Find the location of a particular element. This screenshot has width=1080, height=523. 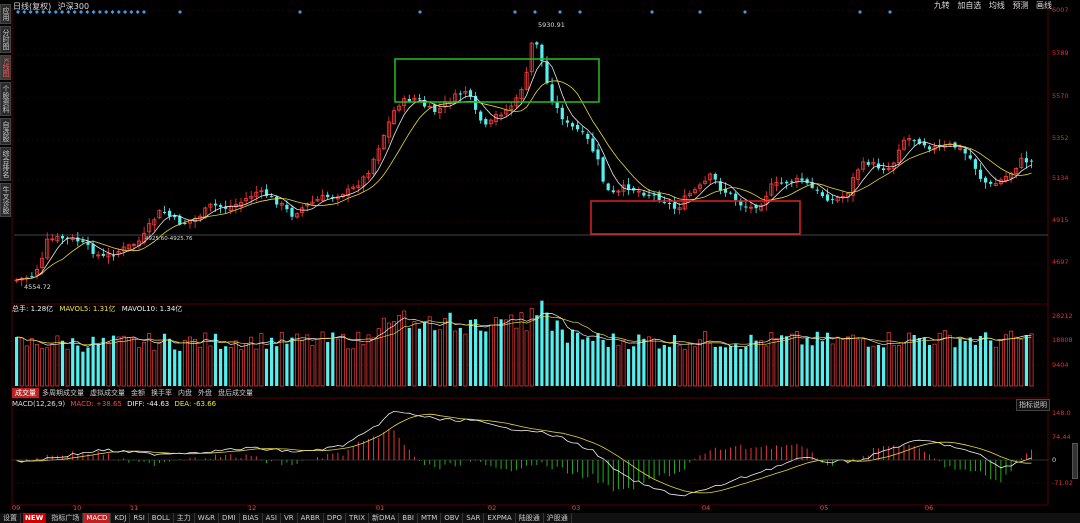

vtab-volume: 成交量 is located at coordinates (25, 393).